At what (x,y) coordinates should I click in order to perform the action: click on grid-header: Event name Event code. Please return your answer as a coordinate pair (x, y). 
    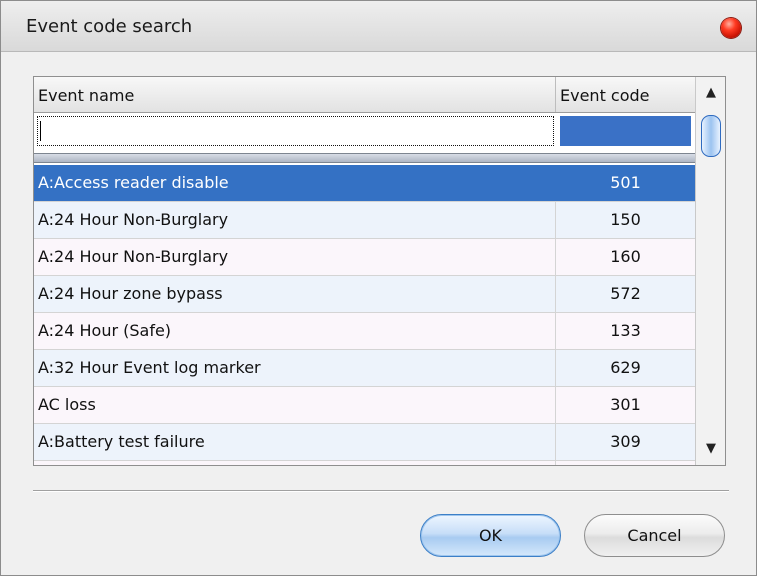
    Looking at the image, I should click on (364, 95).